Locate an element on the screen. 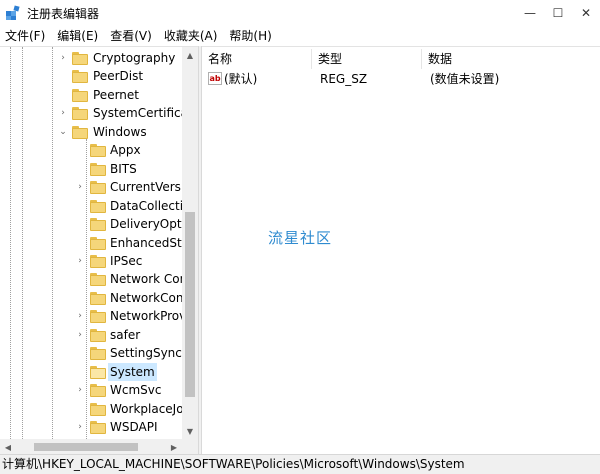 The height and width of the screenshot is (474, 600). string-value-icon: ab is located at coordinates (215, 78).